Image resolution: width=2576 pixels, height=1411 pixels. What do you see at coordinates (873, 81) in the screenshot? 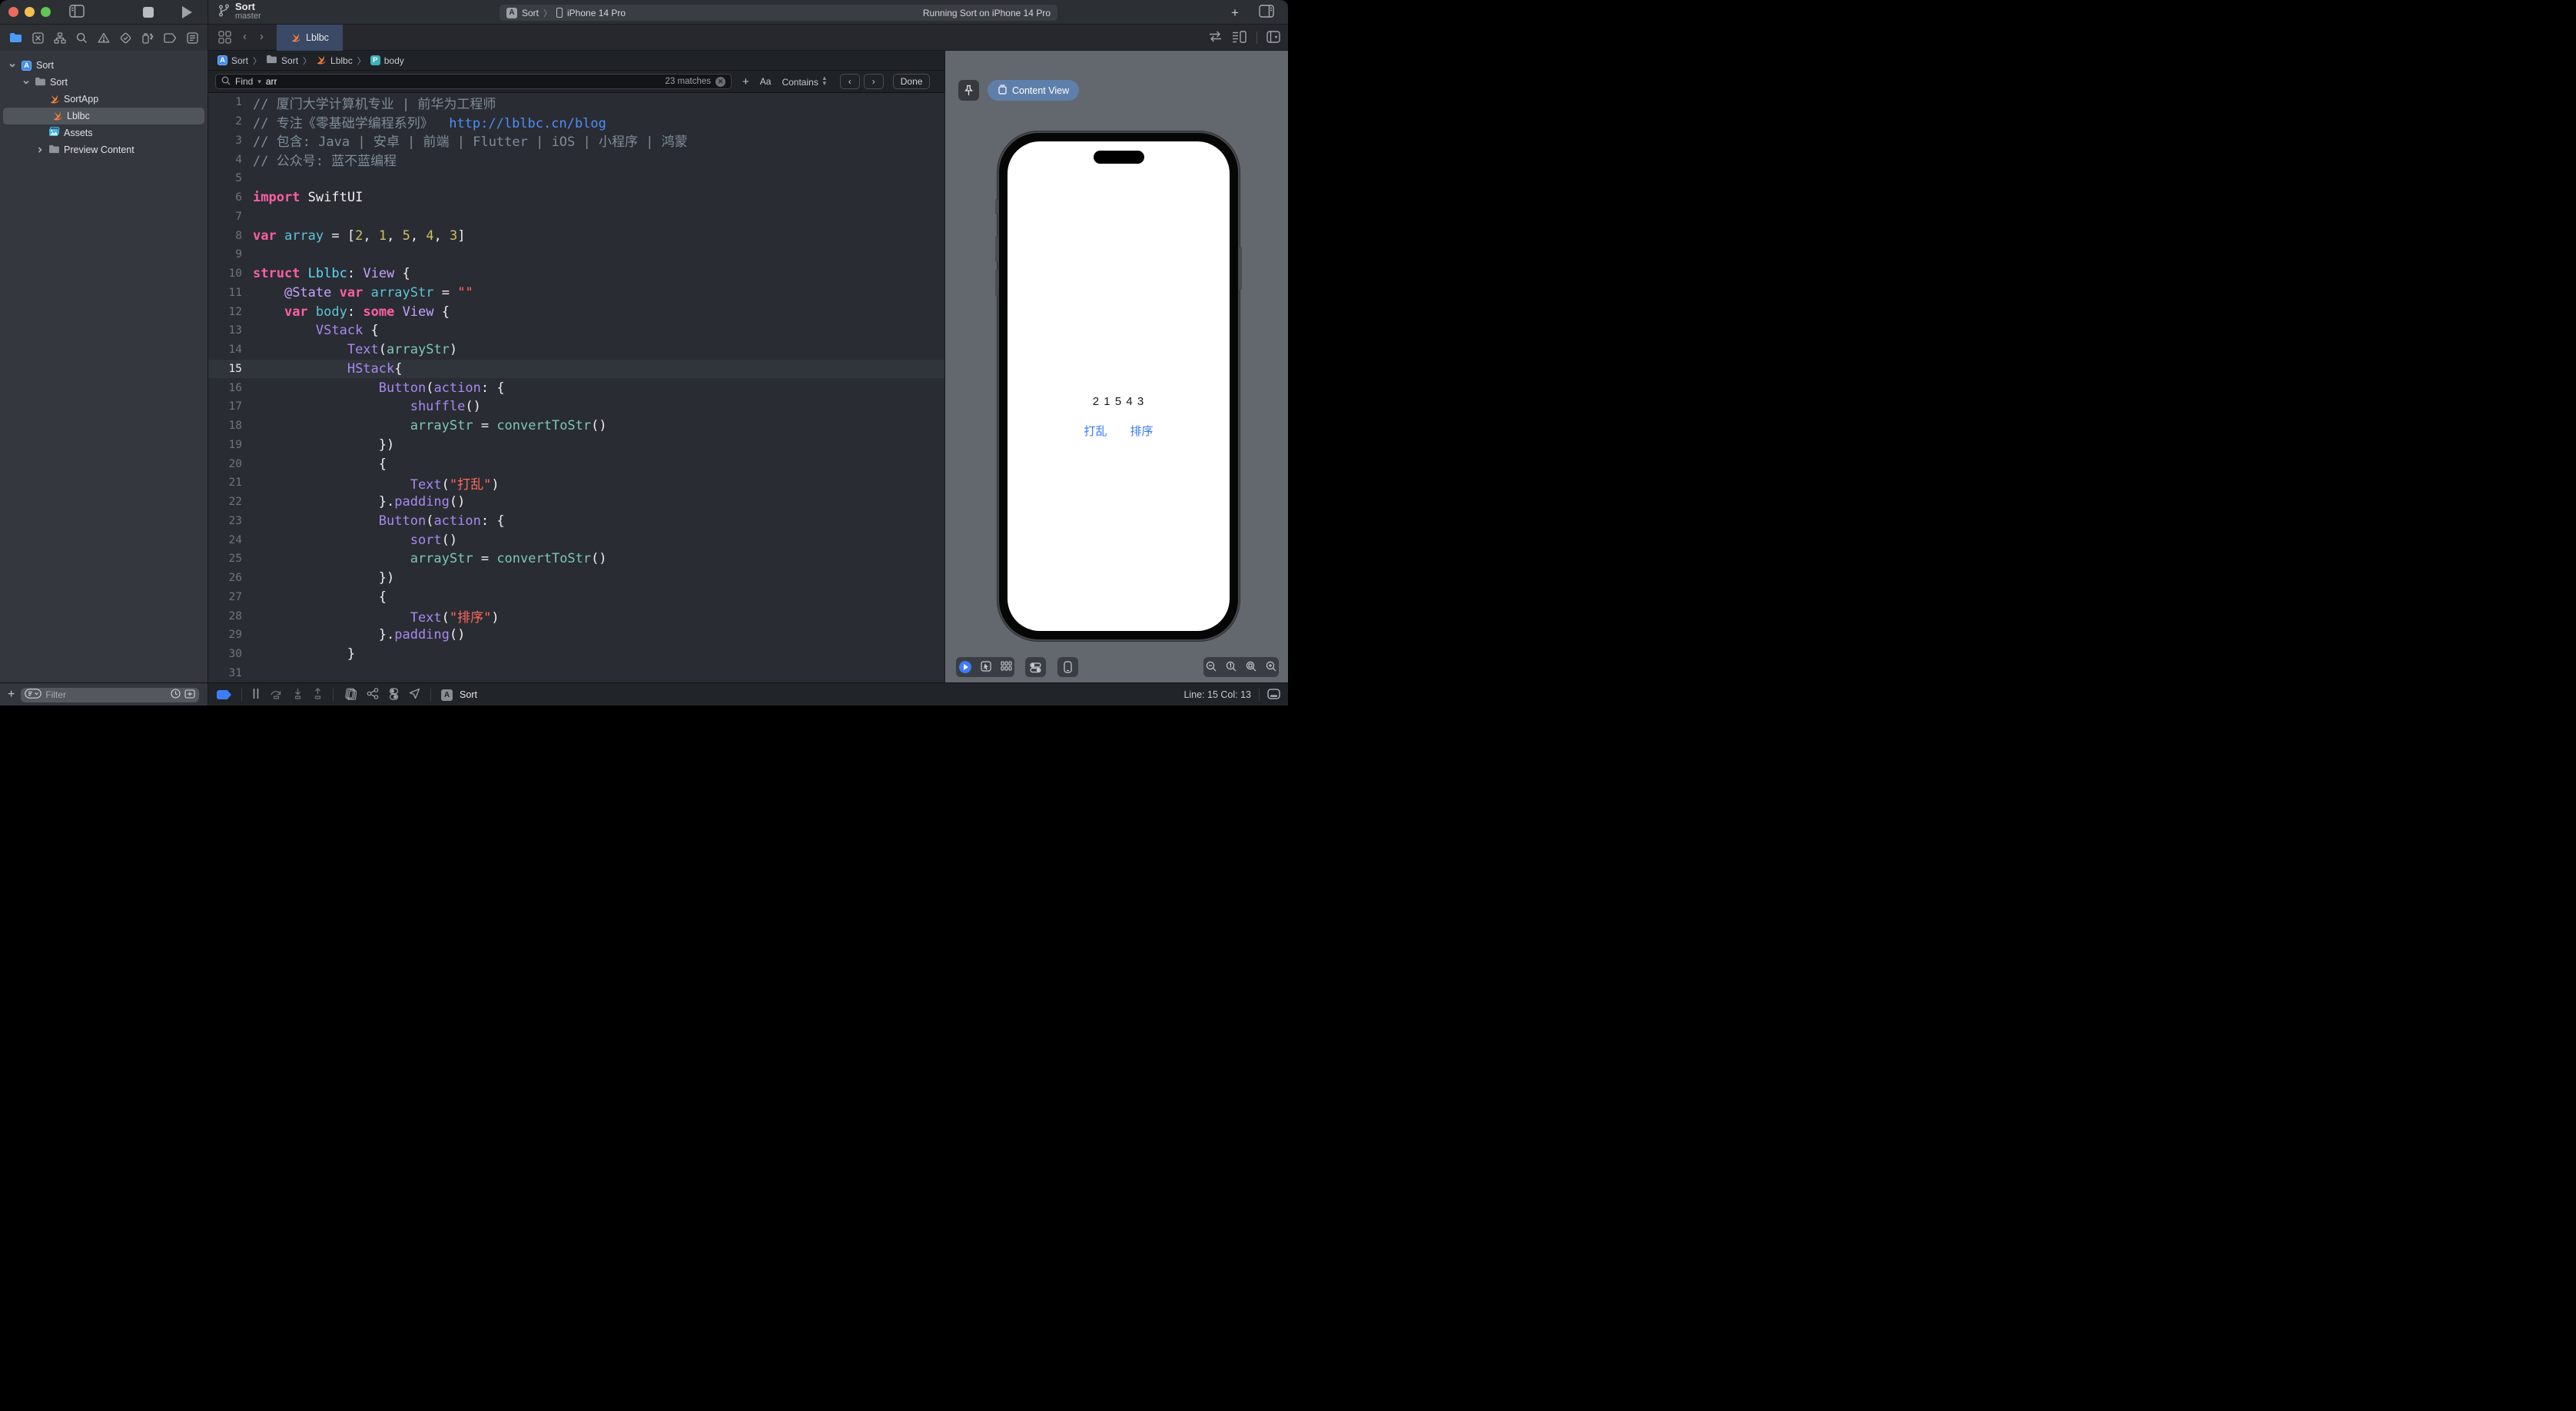
I see `find-next-button: ›` at bounding box center [873, 81].